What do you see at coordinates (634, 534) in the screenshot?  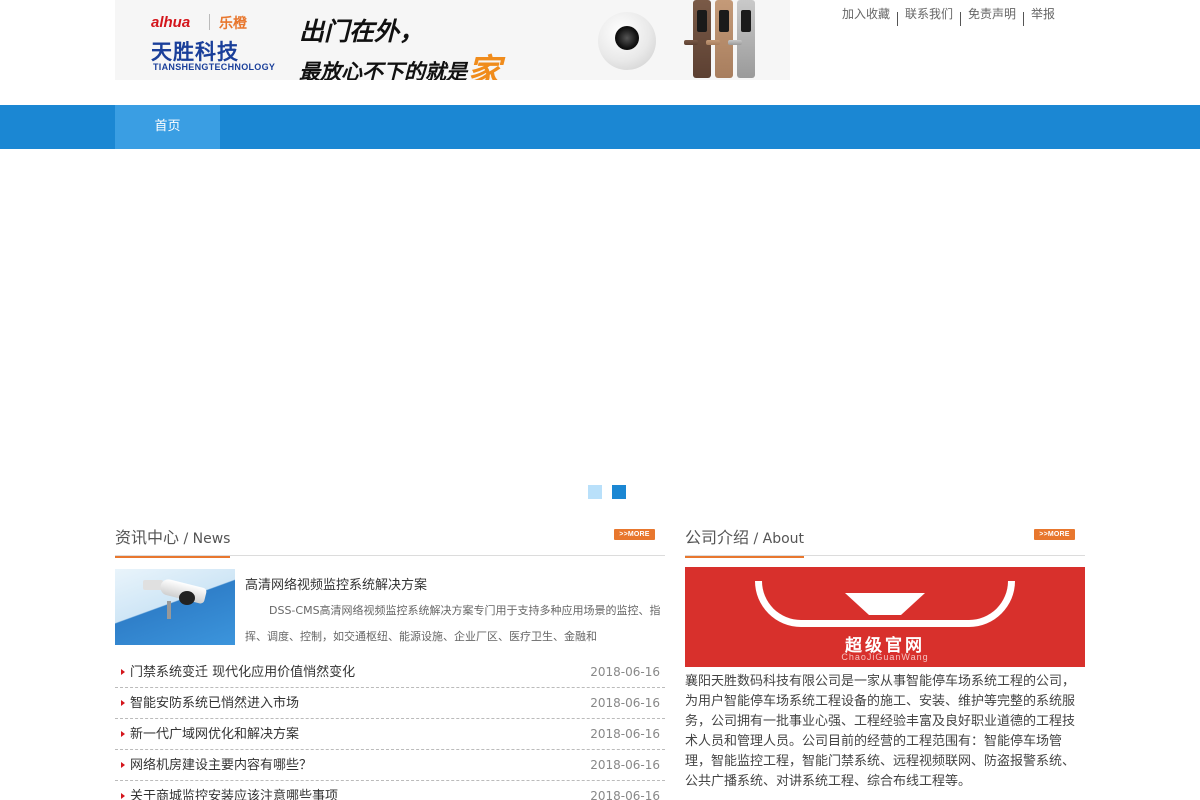 I see `news-more-button: >>MORE` at bounding box center [634, 534].